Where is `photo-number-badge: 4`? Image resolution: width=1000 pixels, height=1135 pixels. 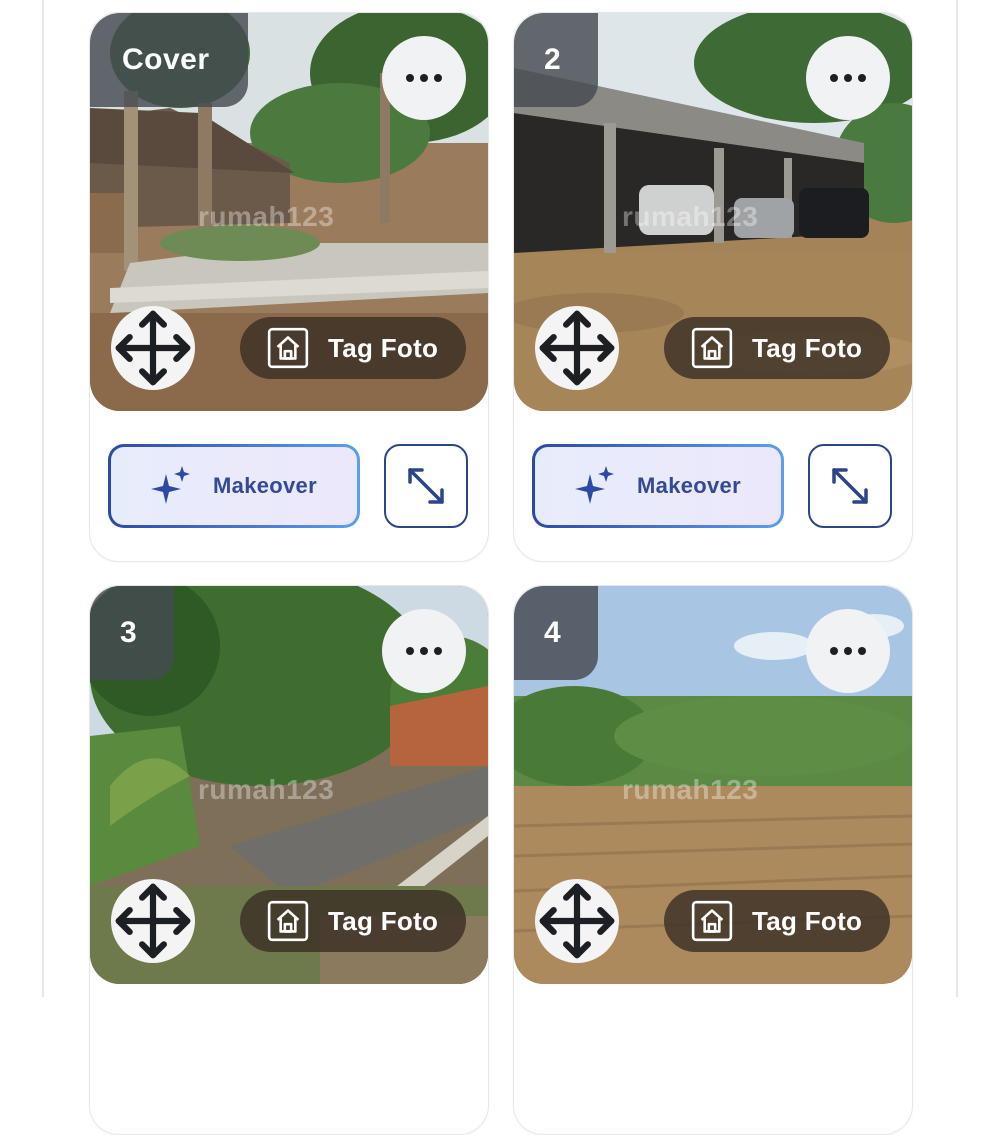
photo-number-badge: 4 is located at coordinates (556, 633).